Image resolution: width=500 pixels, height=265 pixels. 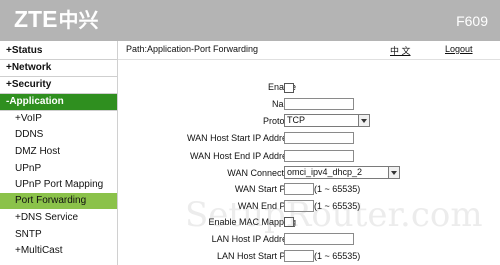 What do you see at coordinates (299, 189) in the screenshot?
I see `wan-start-port-input` at bounding box center [299, 189].